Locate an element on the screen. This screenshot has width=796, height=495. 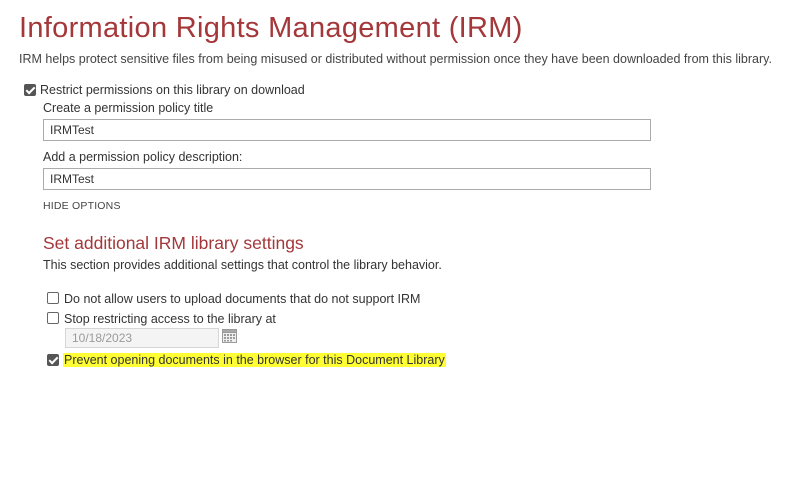
stop-restricting-checkbox is located at coordinates (53, 318).